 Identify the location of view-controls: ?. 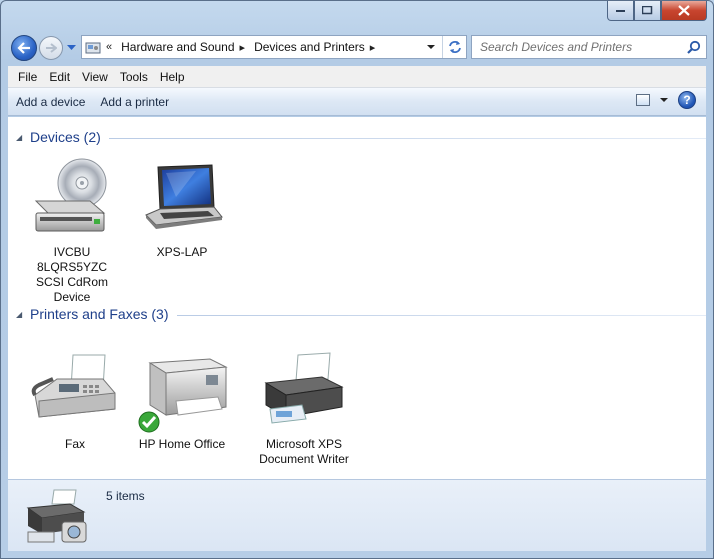
(666, 100).